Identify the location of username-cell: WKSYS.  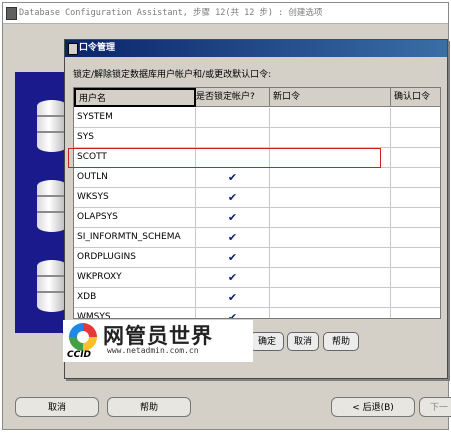
(135, 197).